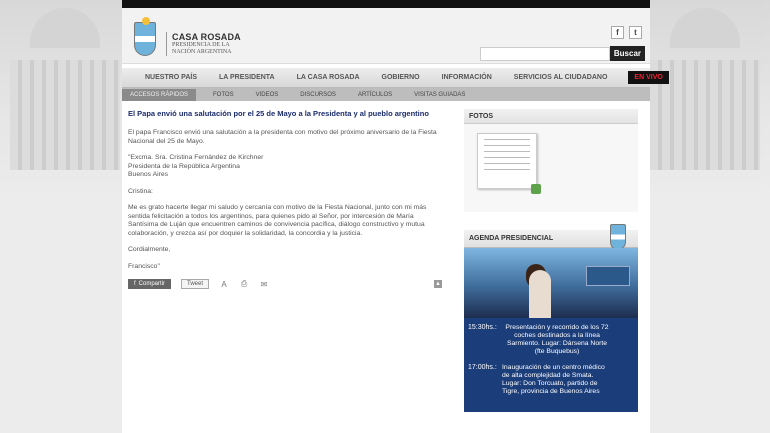 This screenshot has width=770, height=433. Describe the element at coordinates (223, 95) in the screenshot. I see `subnav-item-fotos: FOTOS` at that location.